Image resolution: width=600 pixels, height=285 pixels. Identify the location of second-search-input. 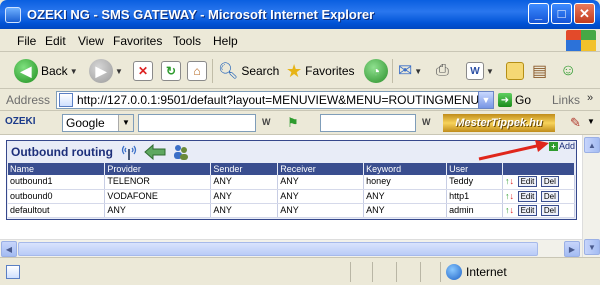
(368, 123).